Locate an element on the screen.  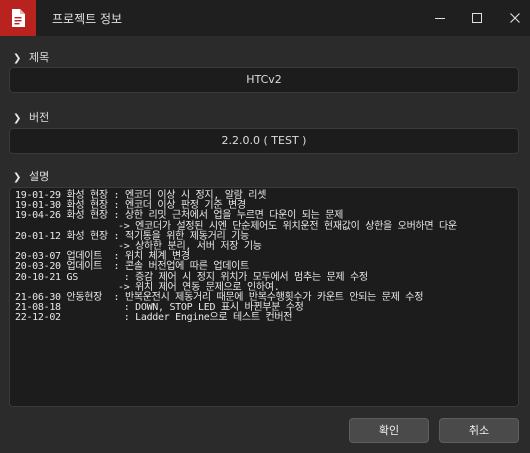
close-button is located at coordinates (511, 18).